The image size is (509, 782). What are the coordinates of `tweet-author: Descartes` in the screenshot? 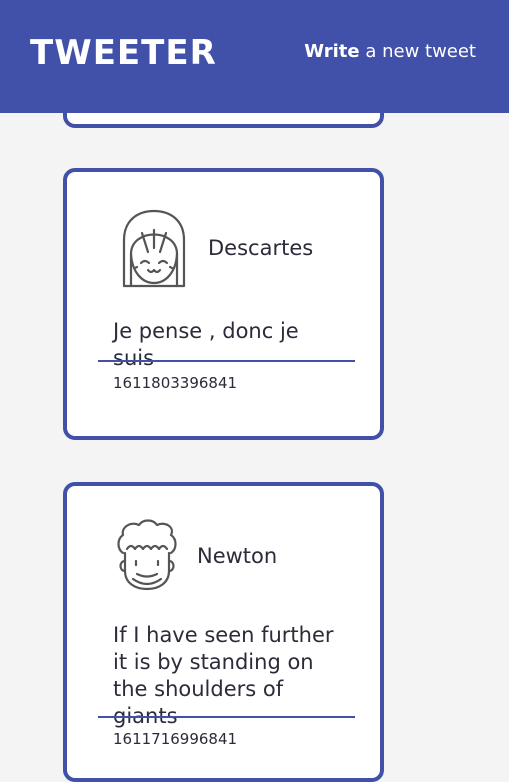 It's located at (260, 248).